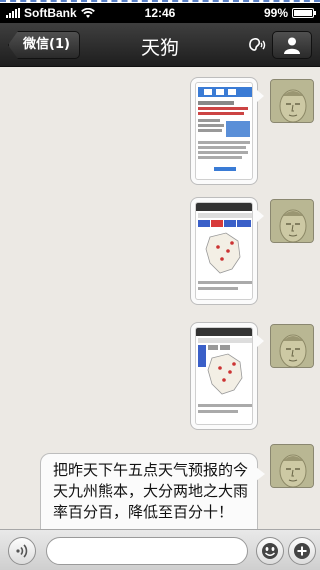 The width and height of the screenshot is (320, 570). What do you see at coordinates (149, 491) in the screenshot?
I see `text-message: 把昨天下午五点天气预报的今天九州熊本，大分两地之大雨率百分百，降低至百分十！` at bounding box center [149, 491].